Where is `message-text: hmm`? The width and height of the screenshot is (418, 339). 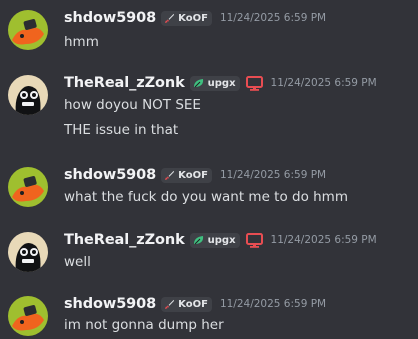 message-text: hmm is located at coordinates (81, 42).